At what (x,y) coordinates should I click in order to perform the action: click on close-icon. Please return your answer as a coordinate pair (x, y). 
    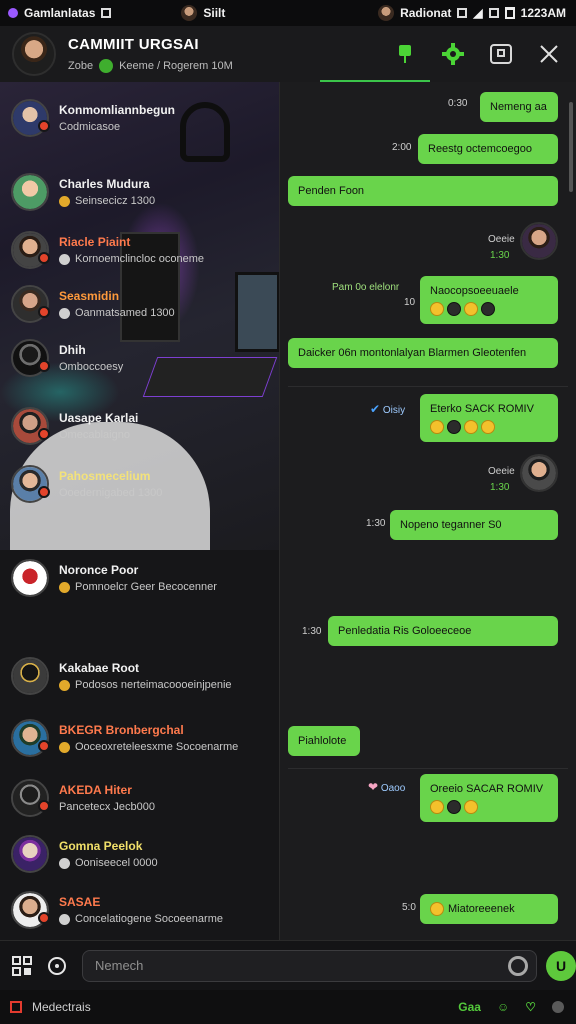
    Looking at the image, I should click on (549, 54).